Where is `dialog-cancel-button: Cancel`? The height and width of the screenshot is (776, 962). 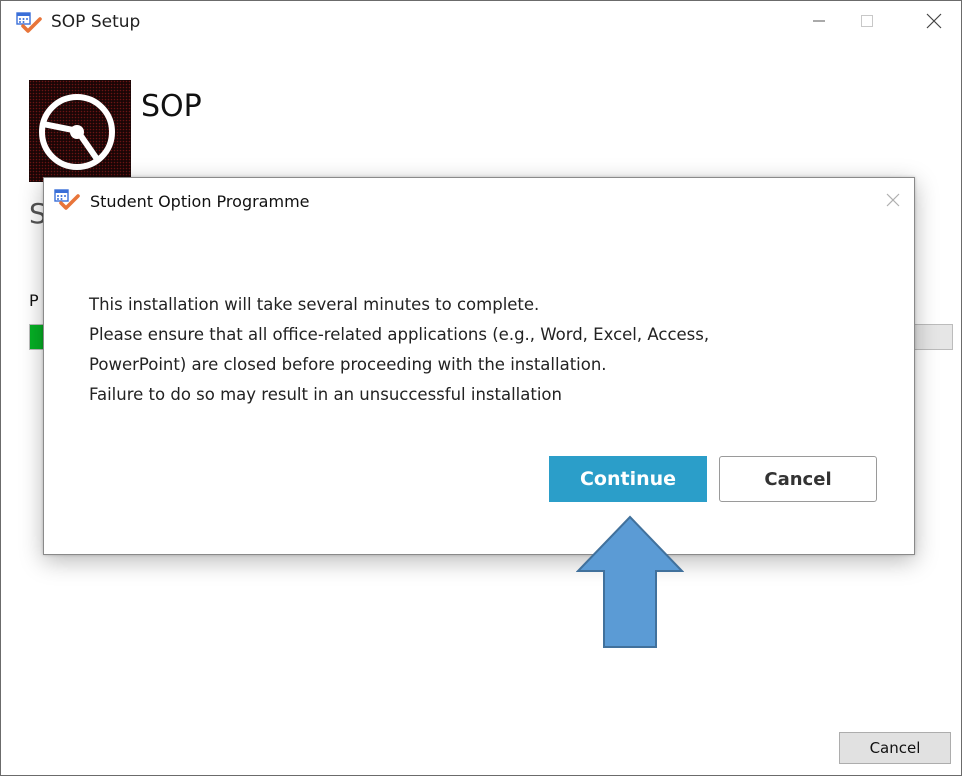 dialog-cancel-button: Cancel is located at coordinates (798, 479).